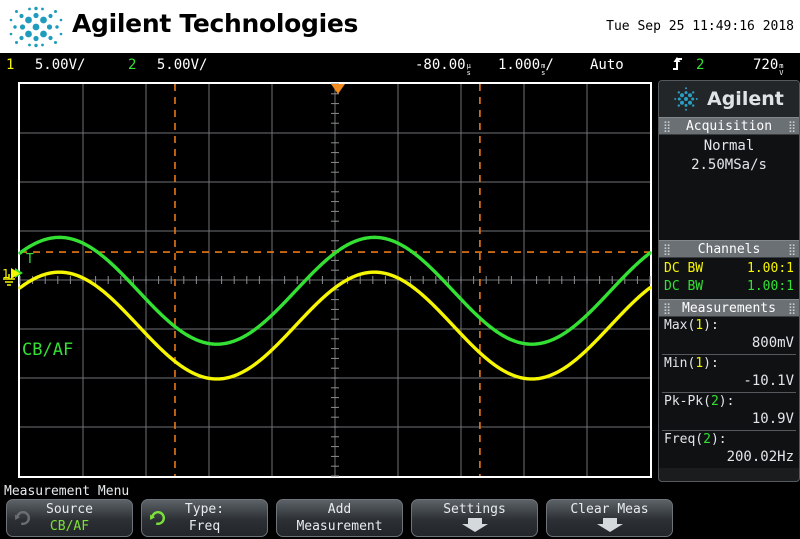 This screenshot has width=800, height=539. What do you see at coordinates (729, 269) in the screenshot?
I see `channel-row-1: DC BW 1.00:1` at bounding box center [729, 269].